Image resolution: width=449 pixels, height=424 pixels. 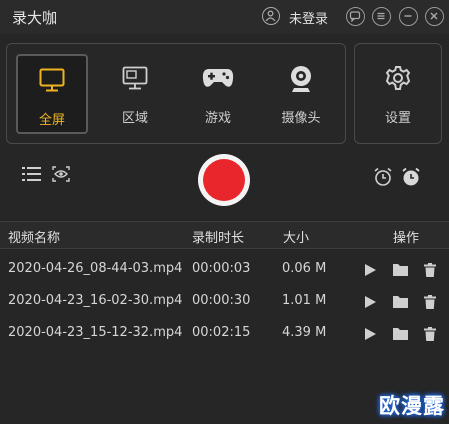 What do you see at coordinates (383, 179) in the screenshot?
I see `alarm-clock-outline-icon` at bounding box center [383, 179].